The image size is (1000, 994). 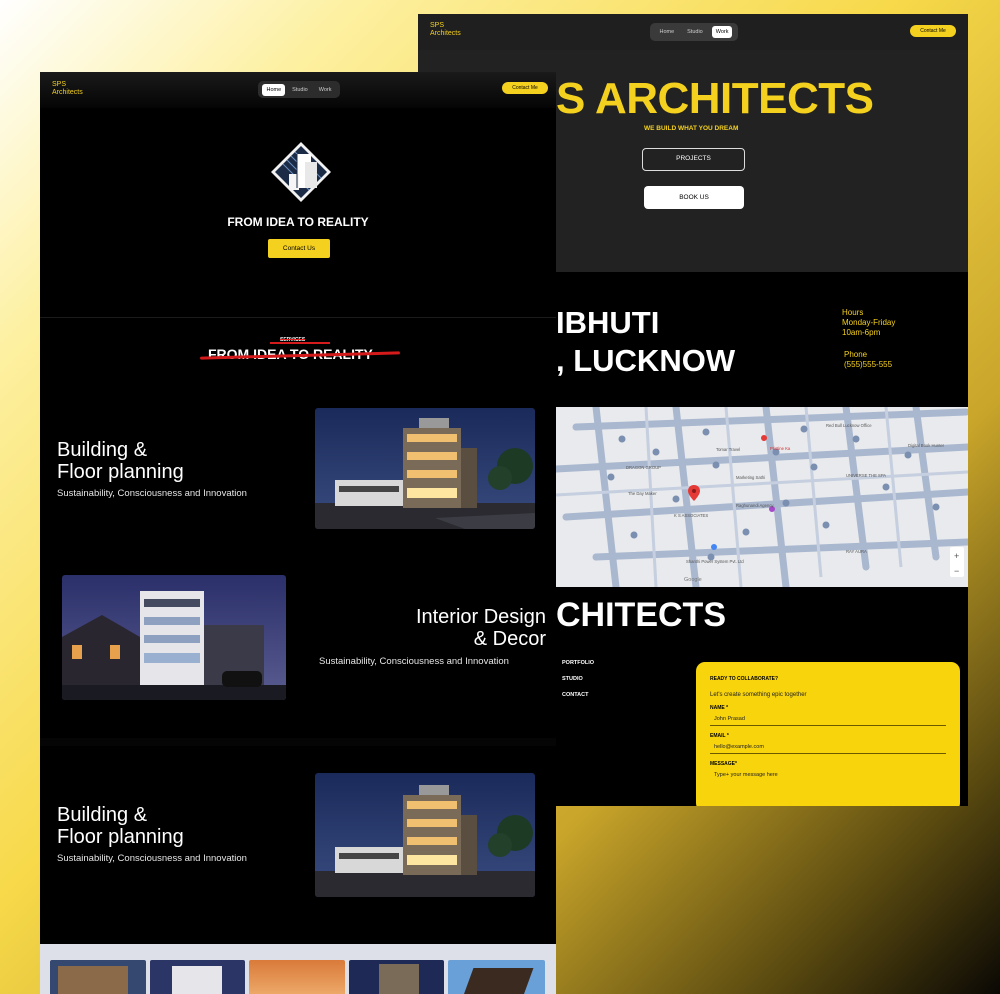 What do you see at coordinates (102, 815) in the screenshot?
I see `service-3-heading-line1: Building &` at bounding box center [102, 815].